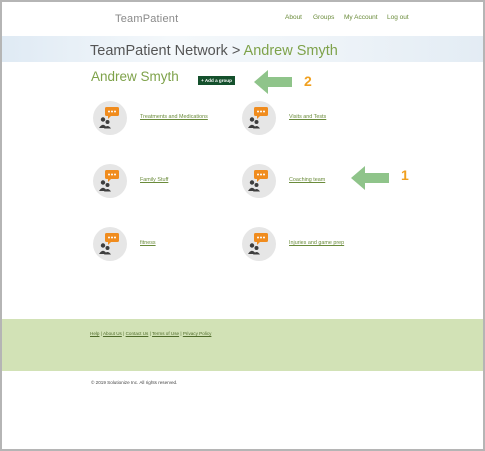 This screenshot has width=485, height=451. I want to click on footer-link-about-us: About Us, so click(112, 333).